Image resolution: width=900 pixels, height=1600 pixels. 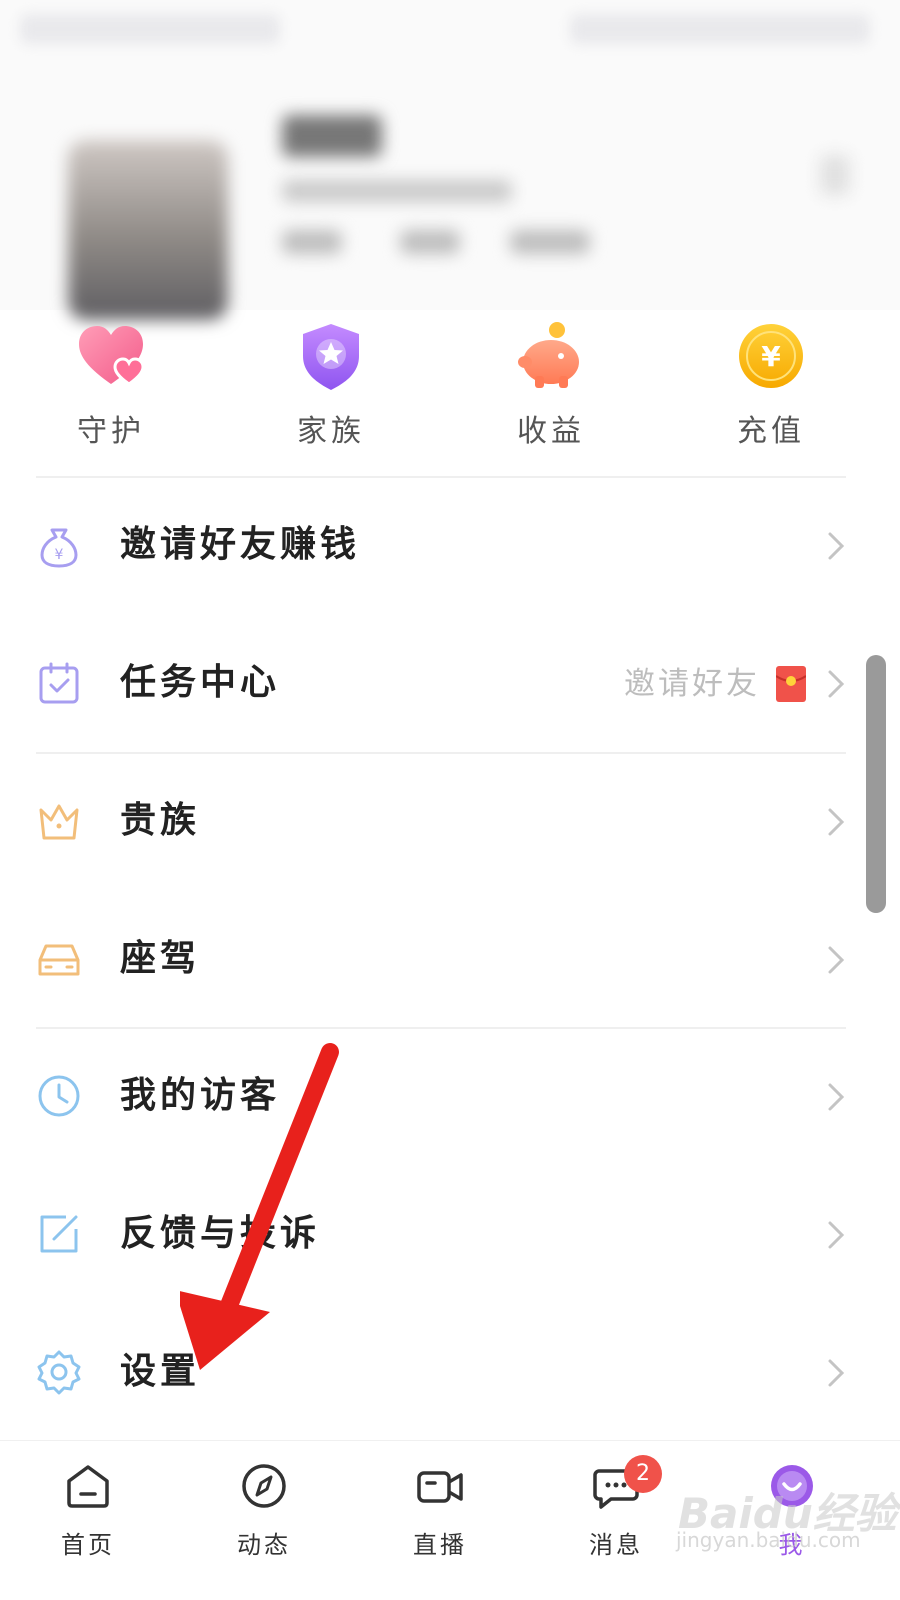 What do you see at coordinates (450, 823) in the screenshot?
I see `menu-noble: 贵族` at bounding box center [450, 823].